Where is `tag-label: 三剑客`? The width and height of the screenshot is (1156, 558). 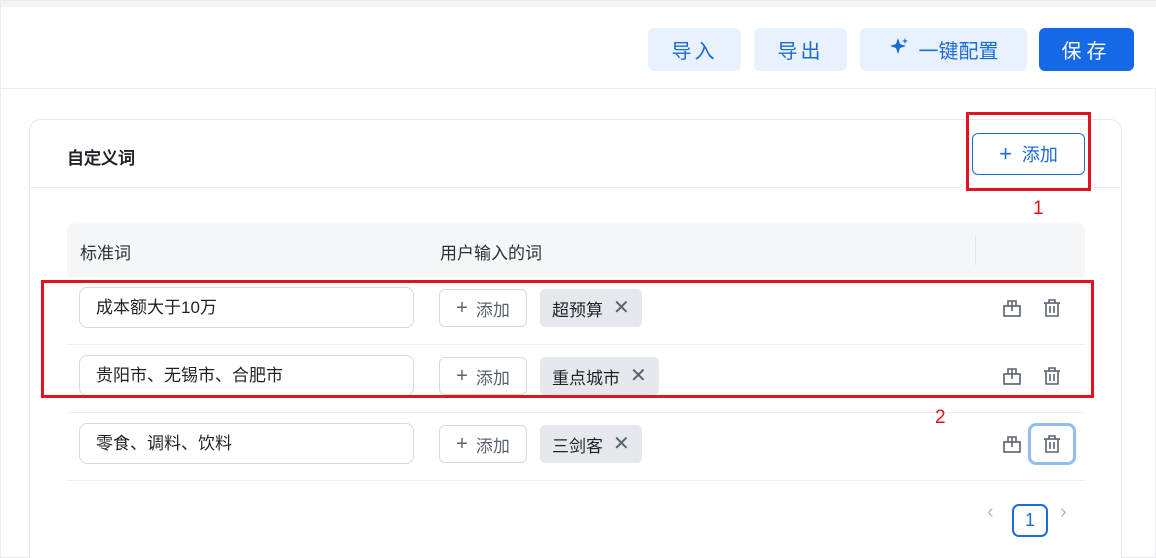 tag-label: 三剑客 is located at coordinates (577, 446).